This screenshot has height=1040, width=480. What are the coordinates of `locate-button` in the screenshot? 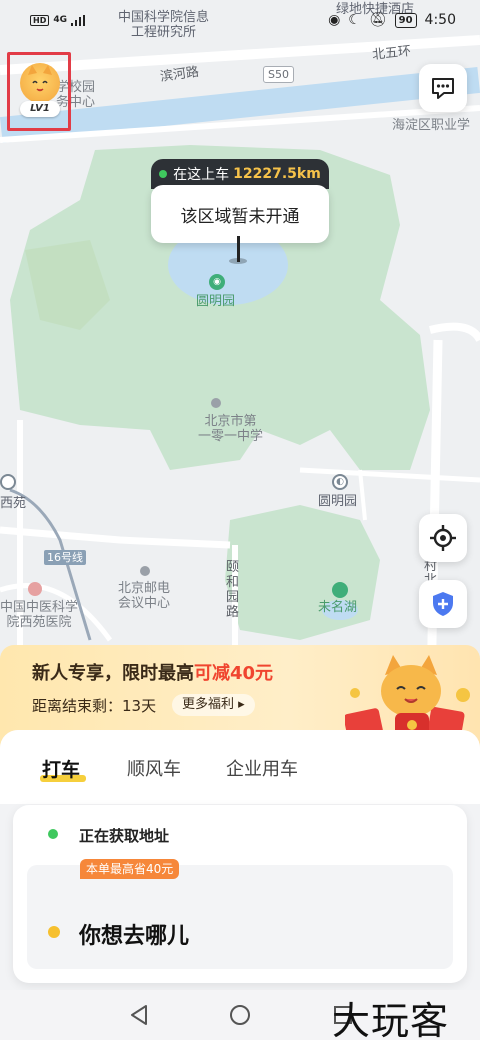 It's located at (443, 538).